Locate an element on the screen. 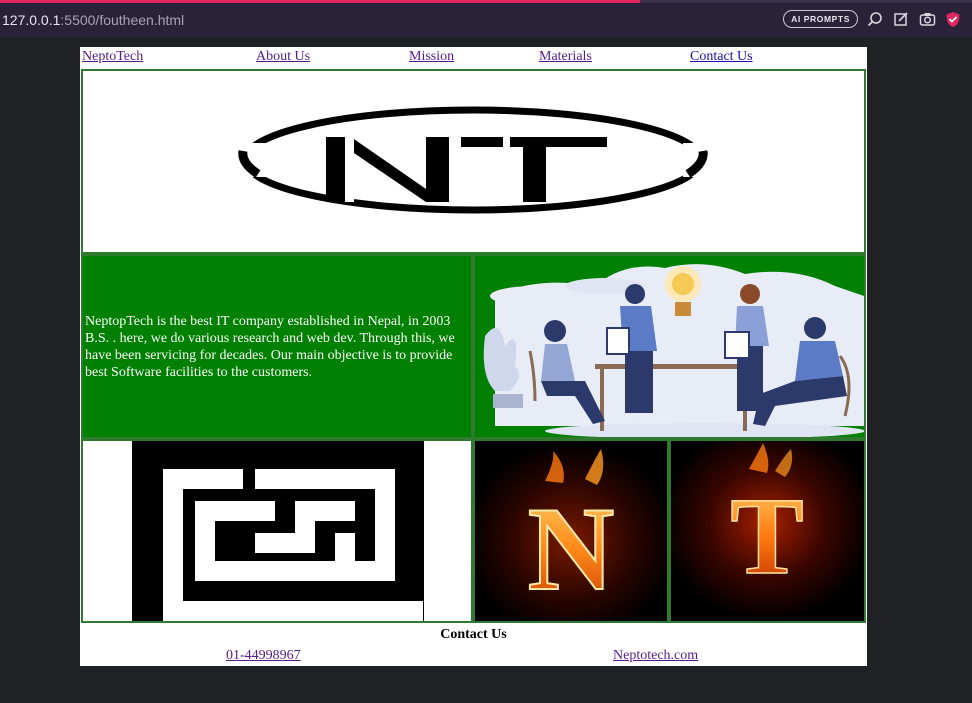 This screenshot has width=972, height=703. search-icon is located at coordinates (875, 19).